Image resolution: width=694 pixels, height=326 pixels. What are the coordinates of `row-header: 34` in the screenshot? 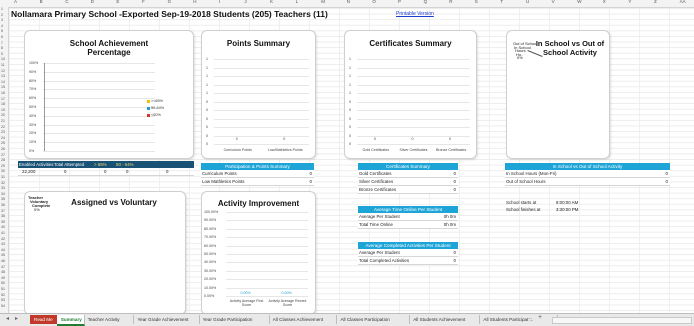 It's located at (3, 194).